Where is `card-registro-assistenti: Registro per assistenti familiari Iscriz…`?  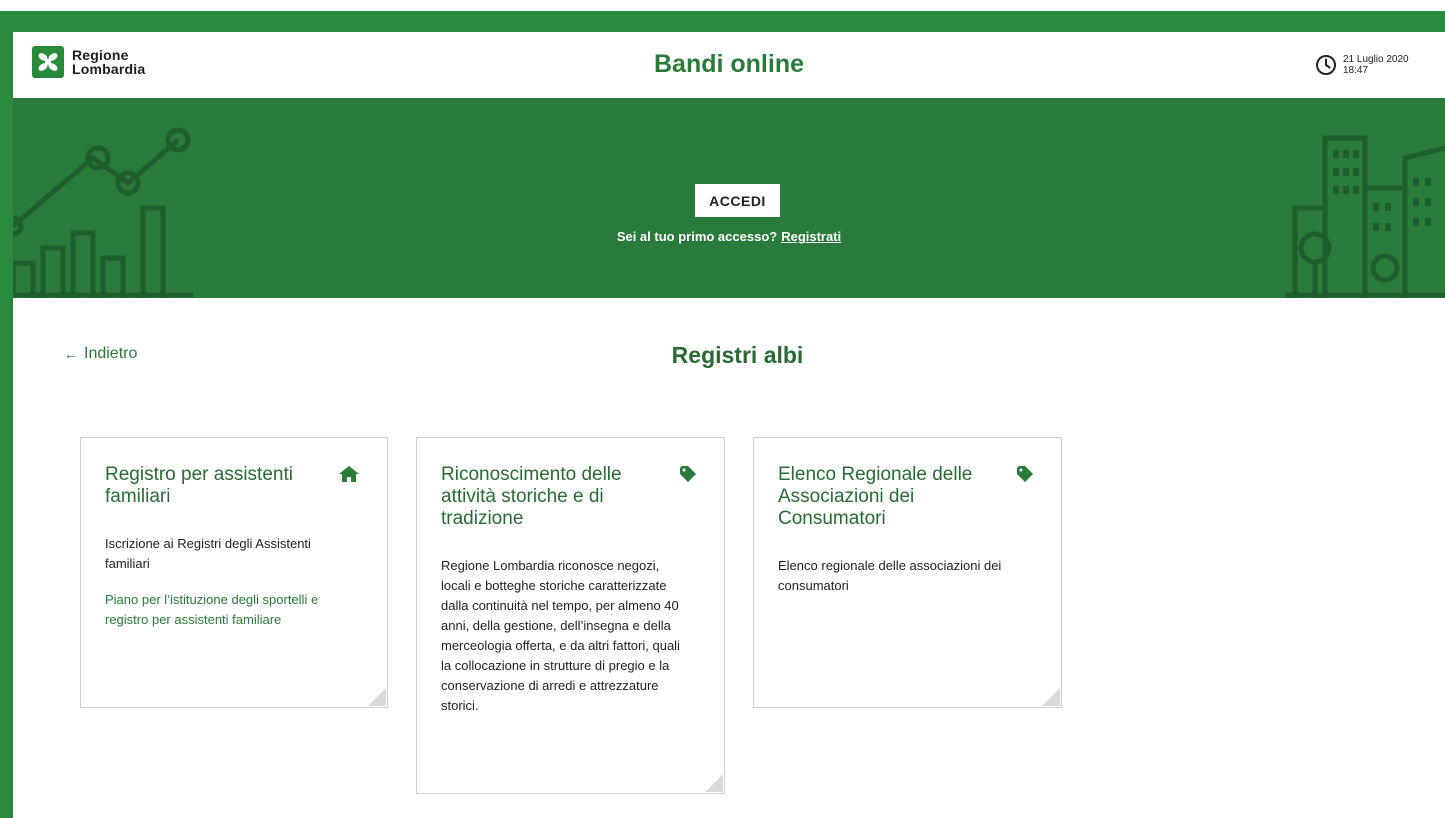
card-registro-assistenti: Registro per assistenti familiari Iscriz… is located at coordinates (234, 572).